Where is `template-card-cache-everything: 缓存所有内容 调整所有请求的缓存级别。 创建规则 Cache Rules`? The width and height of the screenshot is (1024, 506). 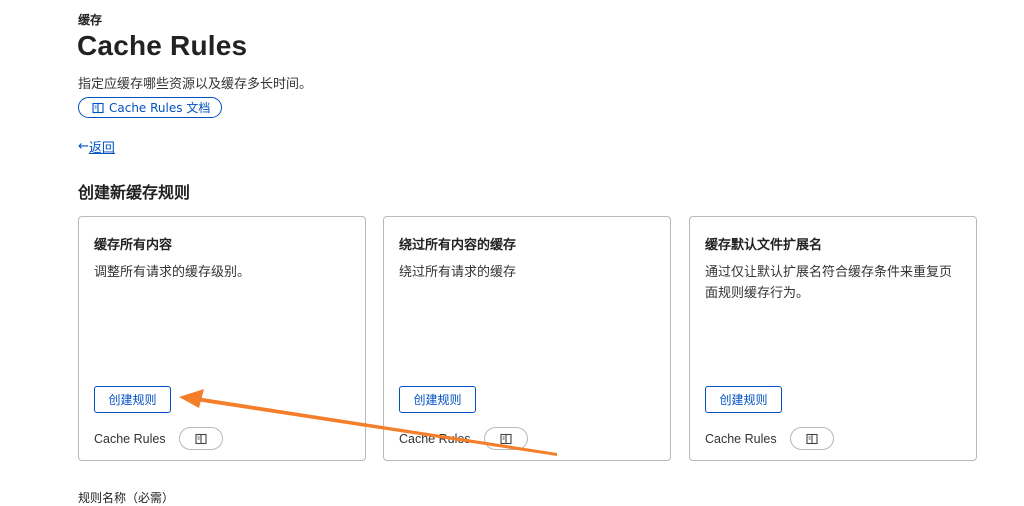 template-card-cache-everything: 缓存所有内容 调整所有请求的缓存级别。 创建规则 Cache Rules is located at coordinates (222, 338).